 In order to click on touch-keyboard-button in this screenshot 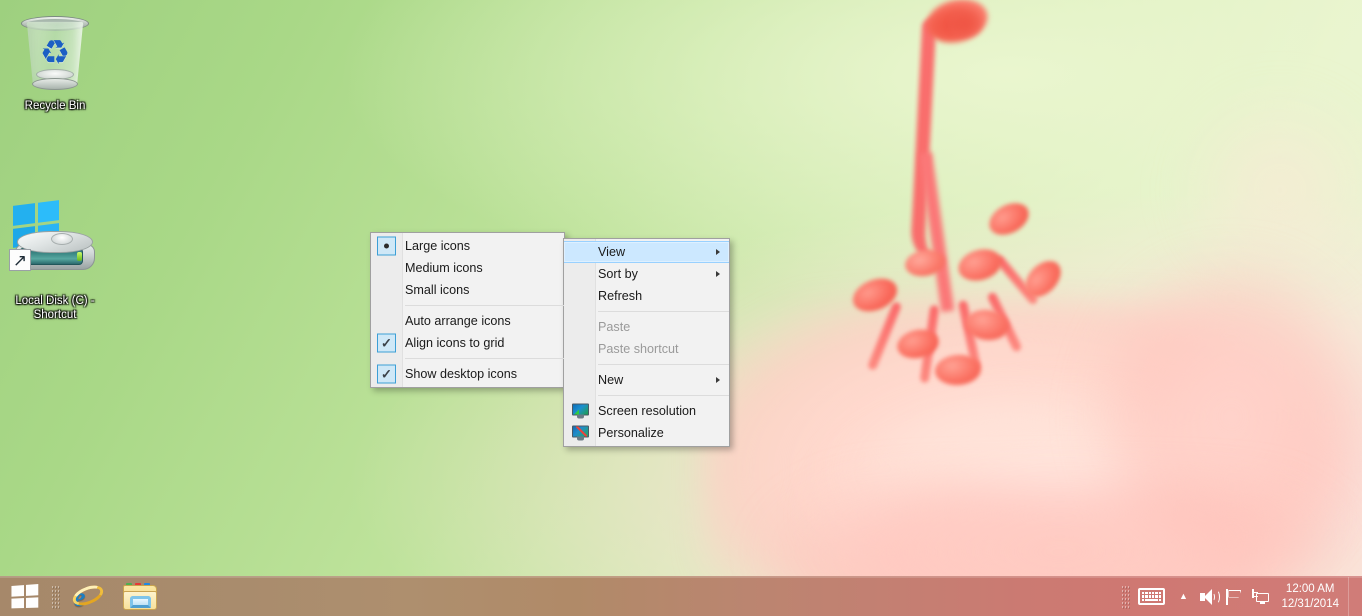, I will do `click(1151, 596)`.